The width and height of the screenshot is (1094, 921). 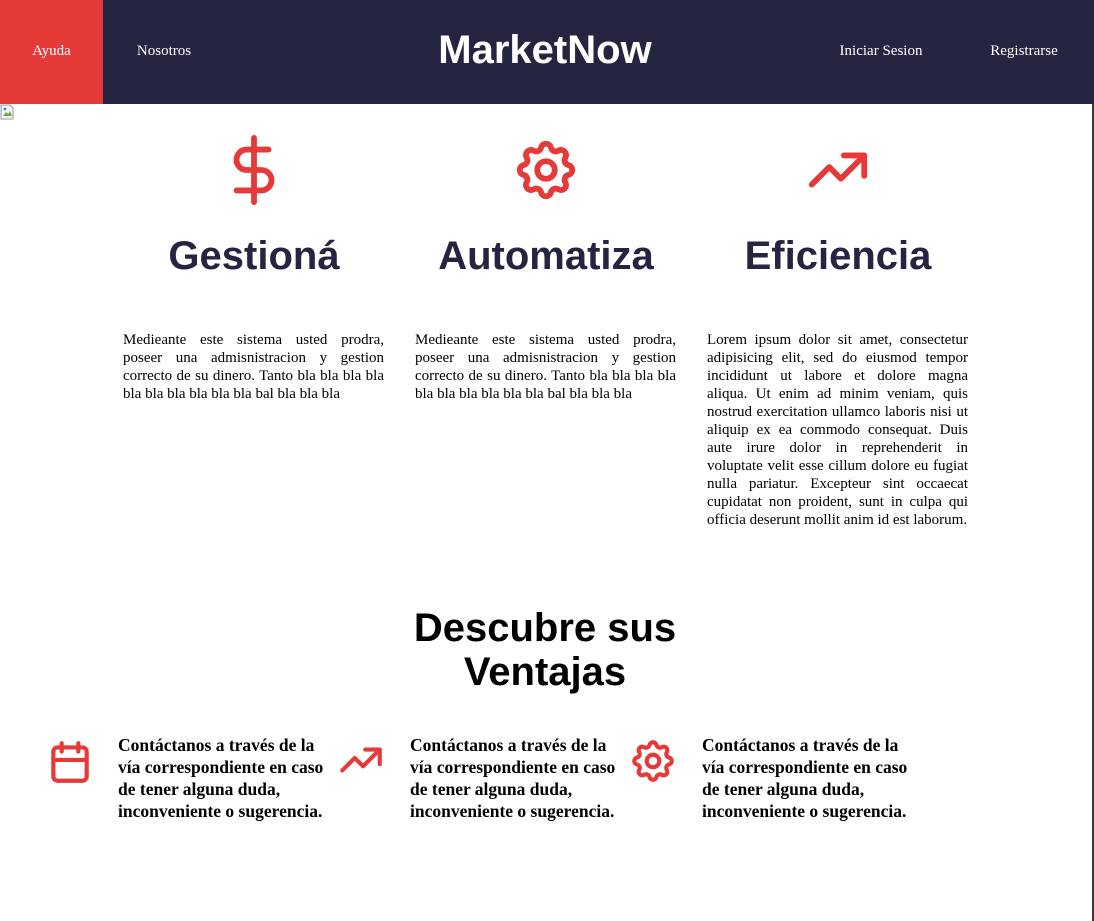 What do you see at coordinates (164, 52) in the screenshot?
I see `nav-link-about: Nosotros` at bounding box center [164, 52].